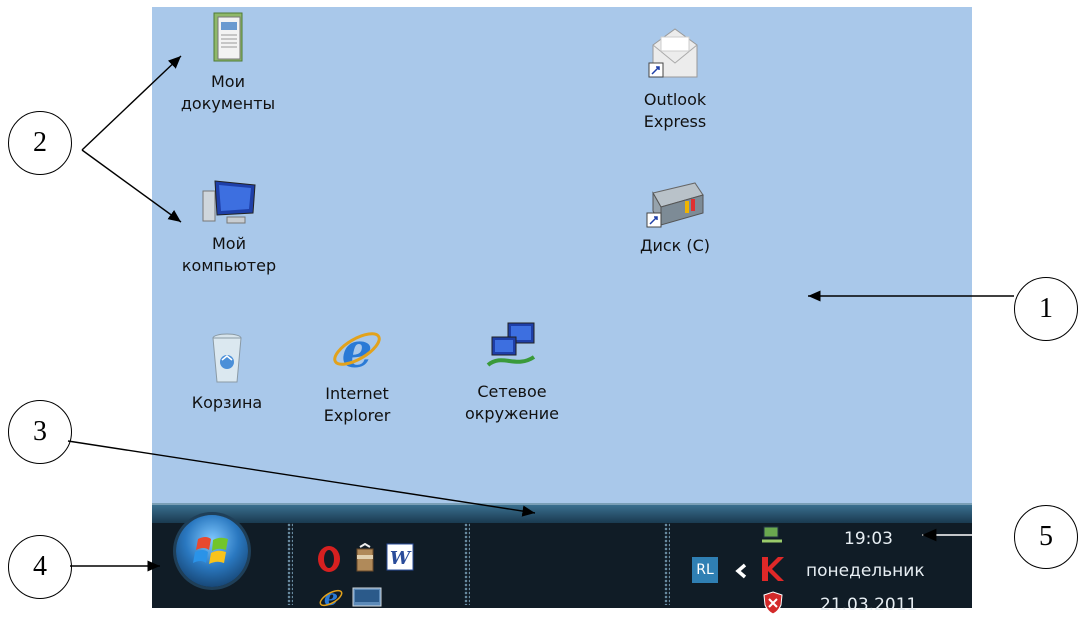 This screenshot has width=1082, height=628. I want to click on arrow-2-to-documents, so click(131, 103).